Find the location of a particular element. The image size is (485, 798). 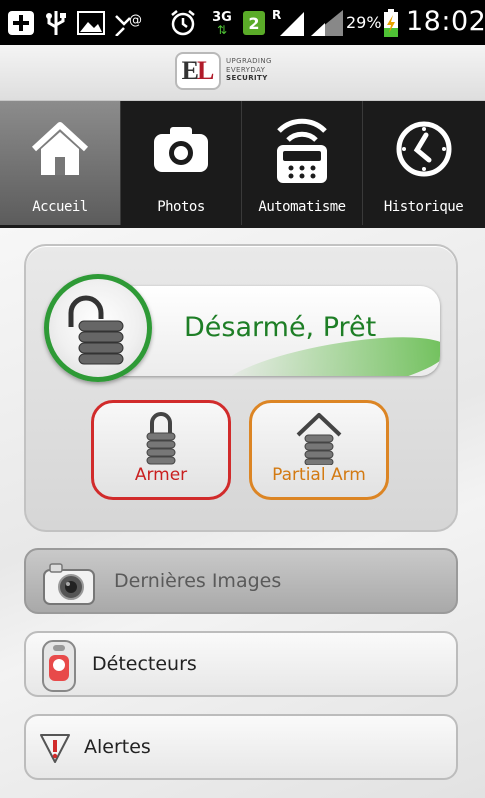

brand-logo: EL is located at coordinates (198, 71).